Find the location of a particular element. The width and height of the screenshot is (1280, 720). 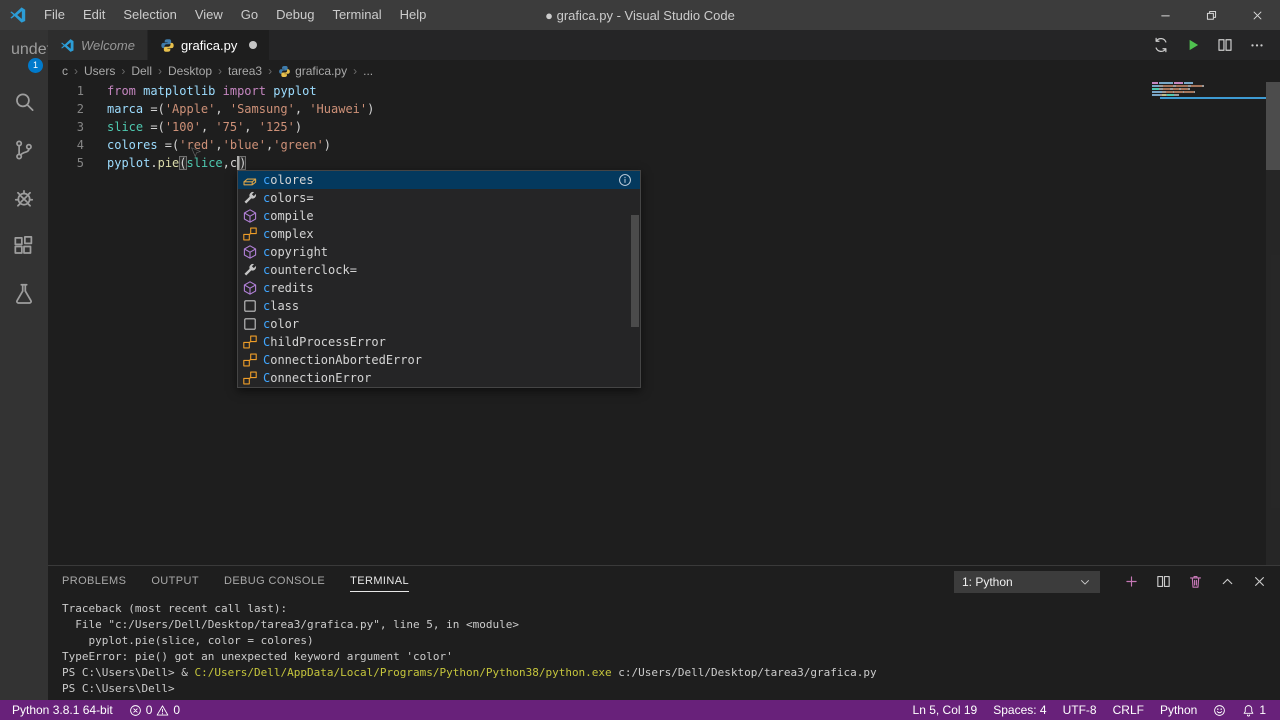

menu-bar: File Edit Selection View Go Debug Terminal Help is located at coordinates (235, 15).